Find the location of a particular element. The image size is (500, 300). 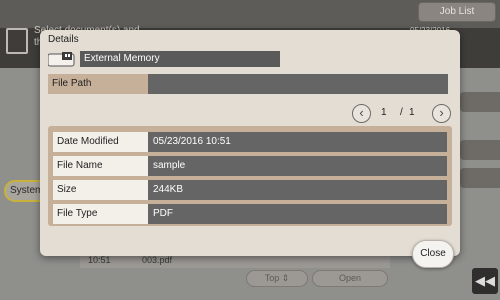

open-button: Open is located at coordinates (350, 278).